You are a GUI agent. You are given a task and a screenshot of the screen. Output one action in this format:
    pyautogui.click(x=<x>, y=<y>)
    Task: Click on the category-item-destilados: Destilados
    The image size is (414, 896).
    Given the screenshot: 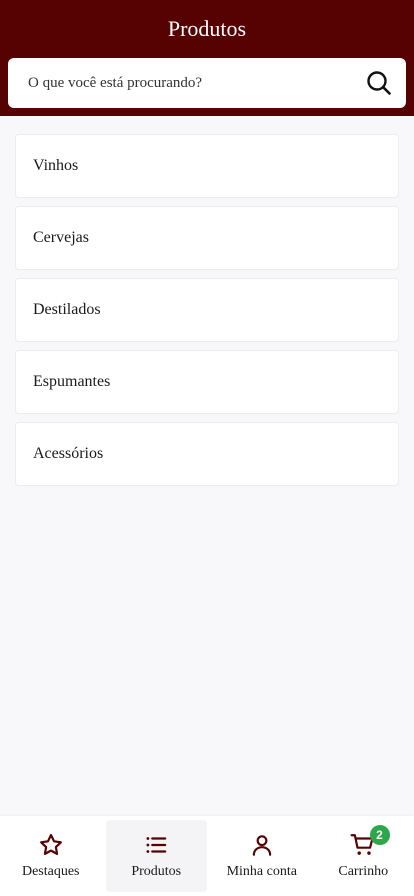 What is the action you would take?
    pyautogui.click(x=207, y=310)
    